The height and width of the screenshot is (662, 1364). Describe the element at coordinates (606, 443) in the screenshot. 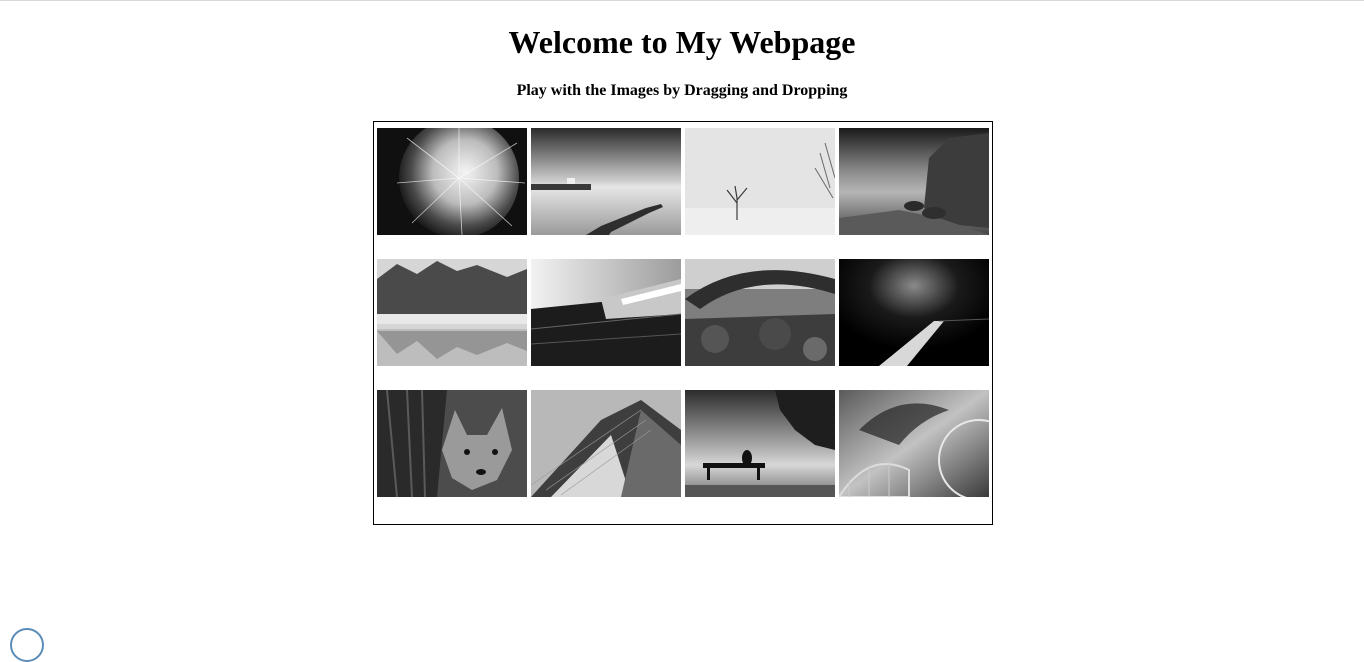

I see `gallery-image-skyscraper` at that location.